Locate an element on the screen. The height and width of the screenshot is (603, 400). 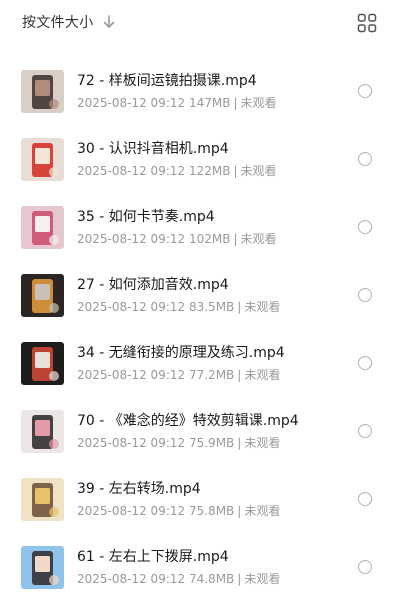
file-size: 147MB is located at coordinates (209, 103).